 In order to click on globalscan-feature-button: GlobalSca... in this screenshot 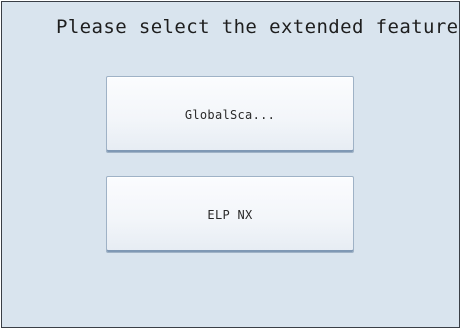, I will do `click(230, 114)`.